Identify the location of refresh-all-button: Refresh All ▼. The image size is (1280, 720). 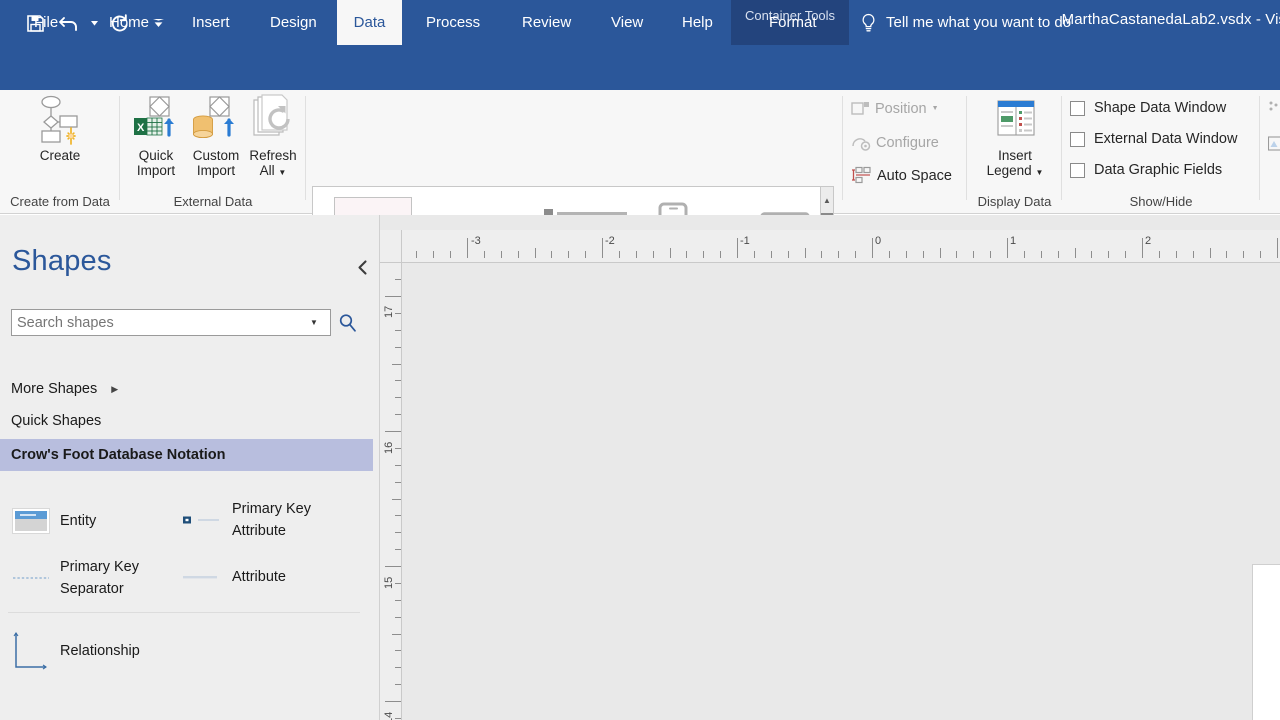
(273, 137).